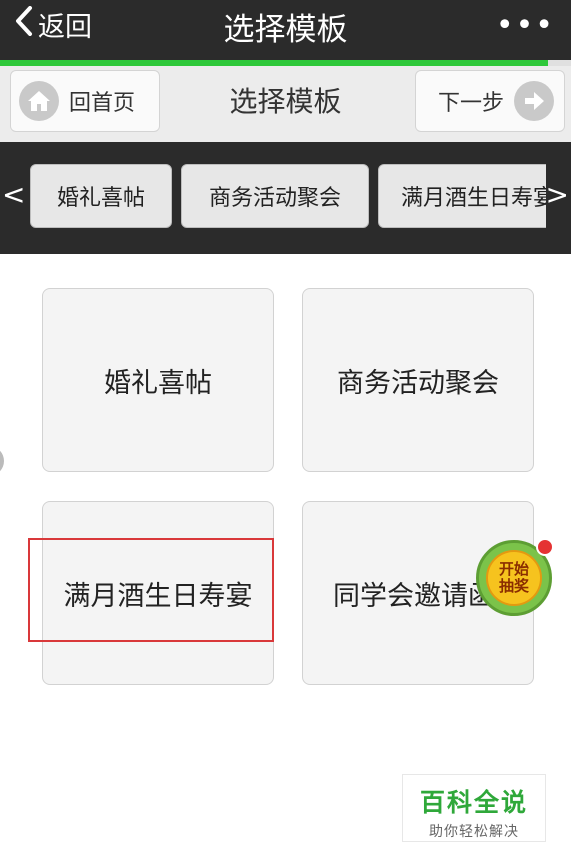 The image size is (571, 868). Describe the element at coordinates (102, 103) in the screenshot. I see `home-label: 回首页` at that location.